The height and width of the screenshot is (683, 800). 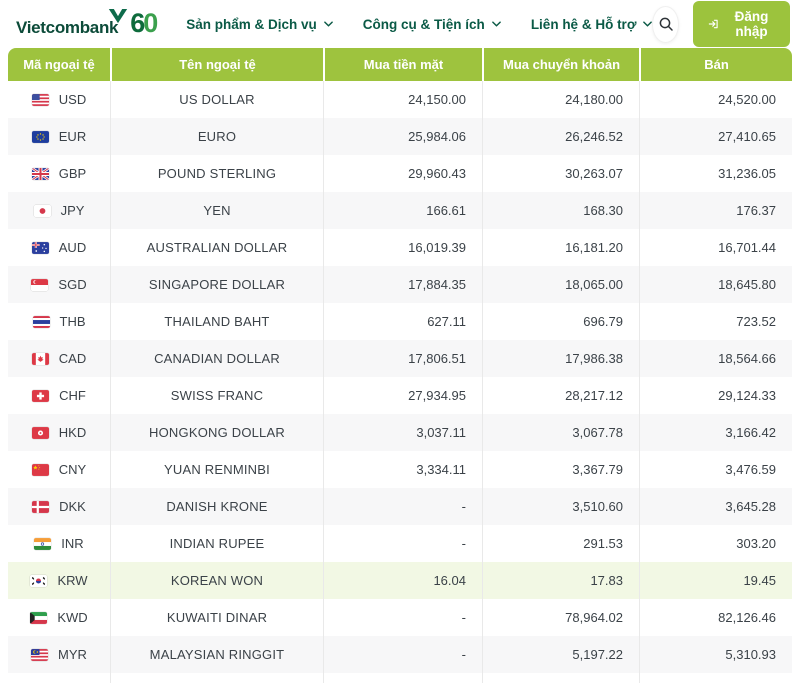 What do you see at coordinates (216, 358) in the screenshot?
I see `currency-name-cell: CANADIAN DOLLAR` at bounding box center [216, 358].